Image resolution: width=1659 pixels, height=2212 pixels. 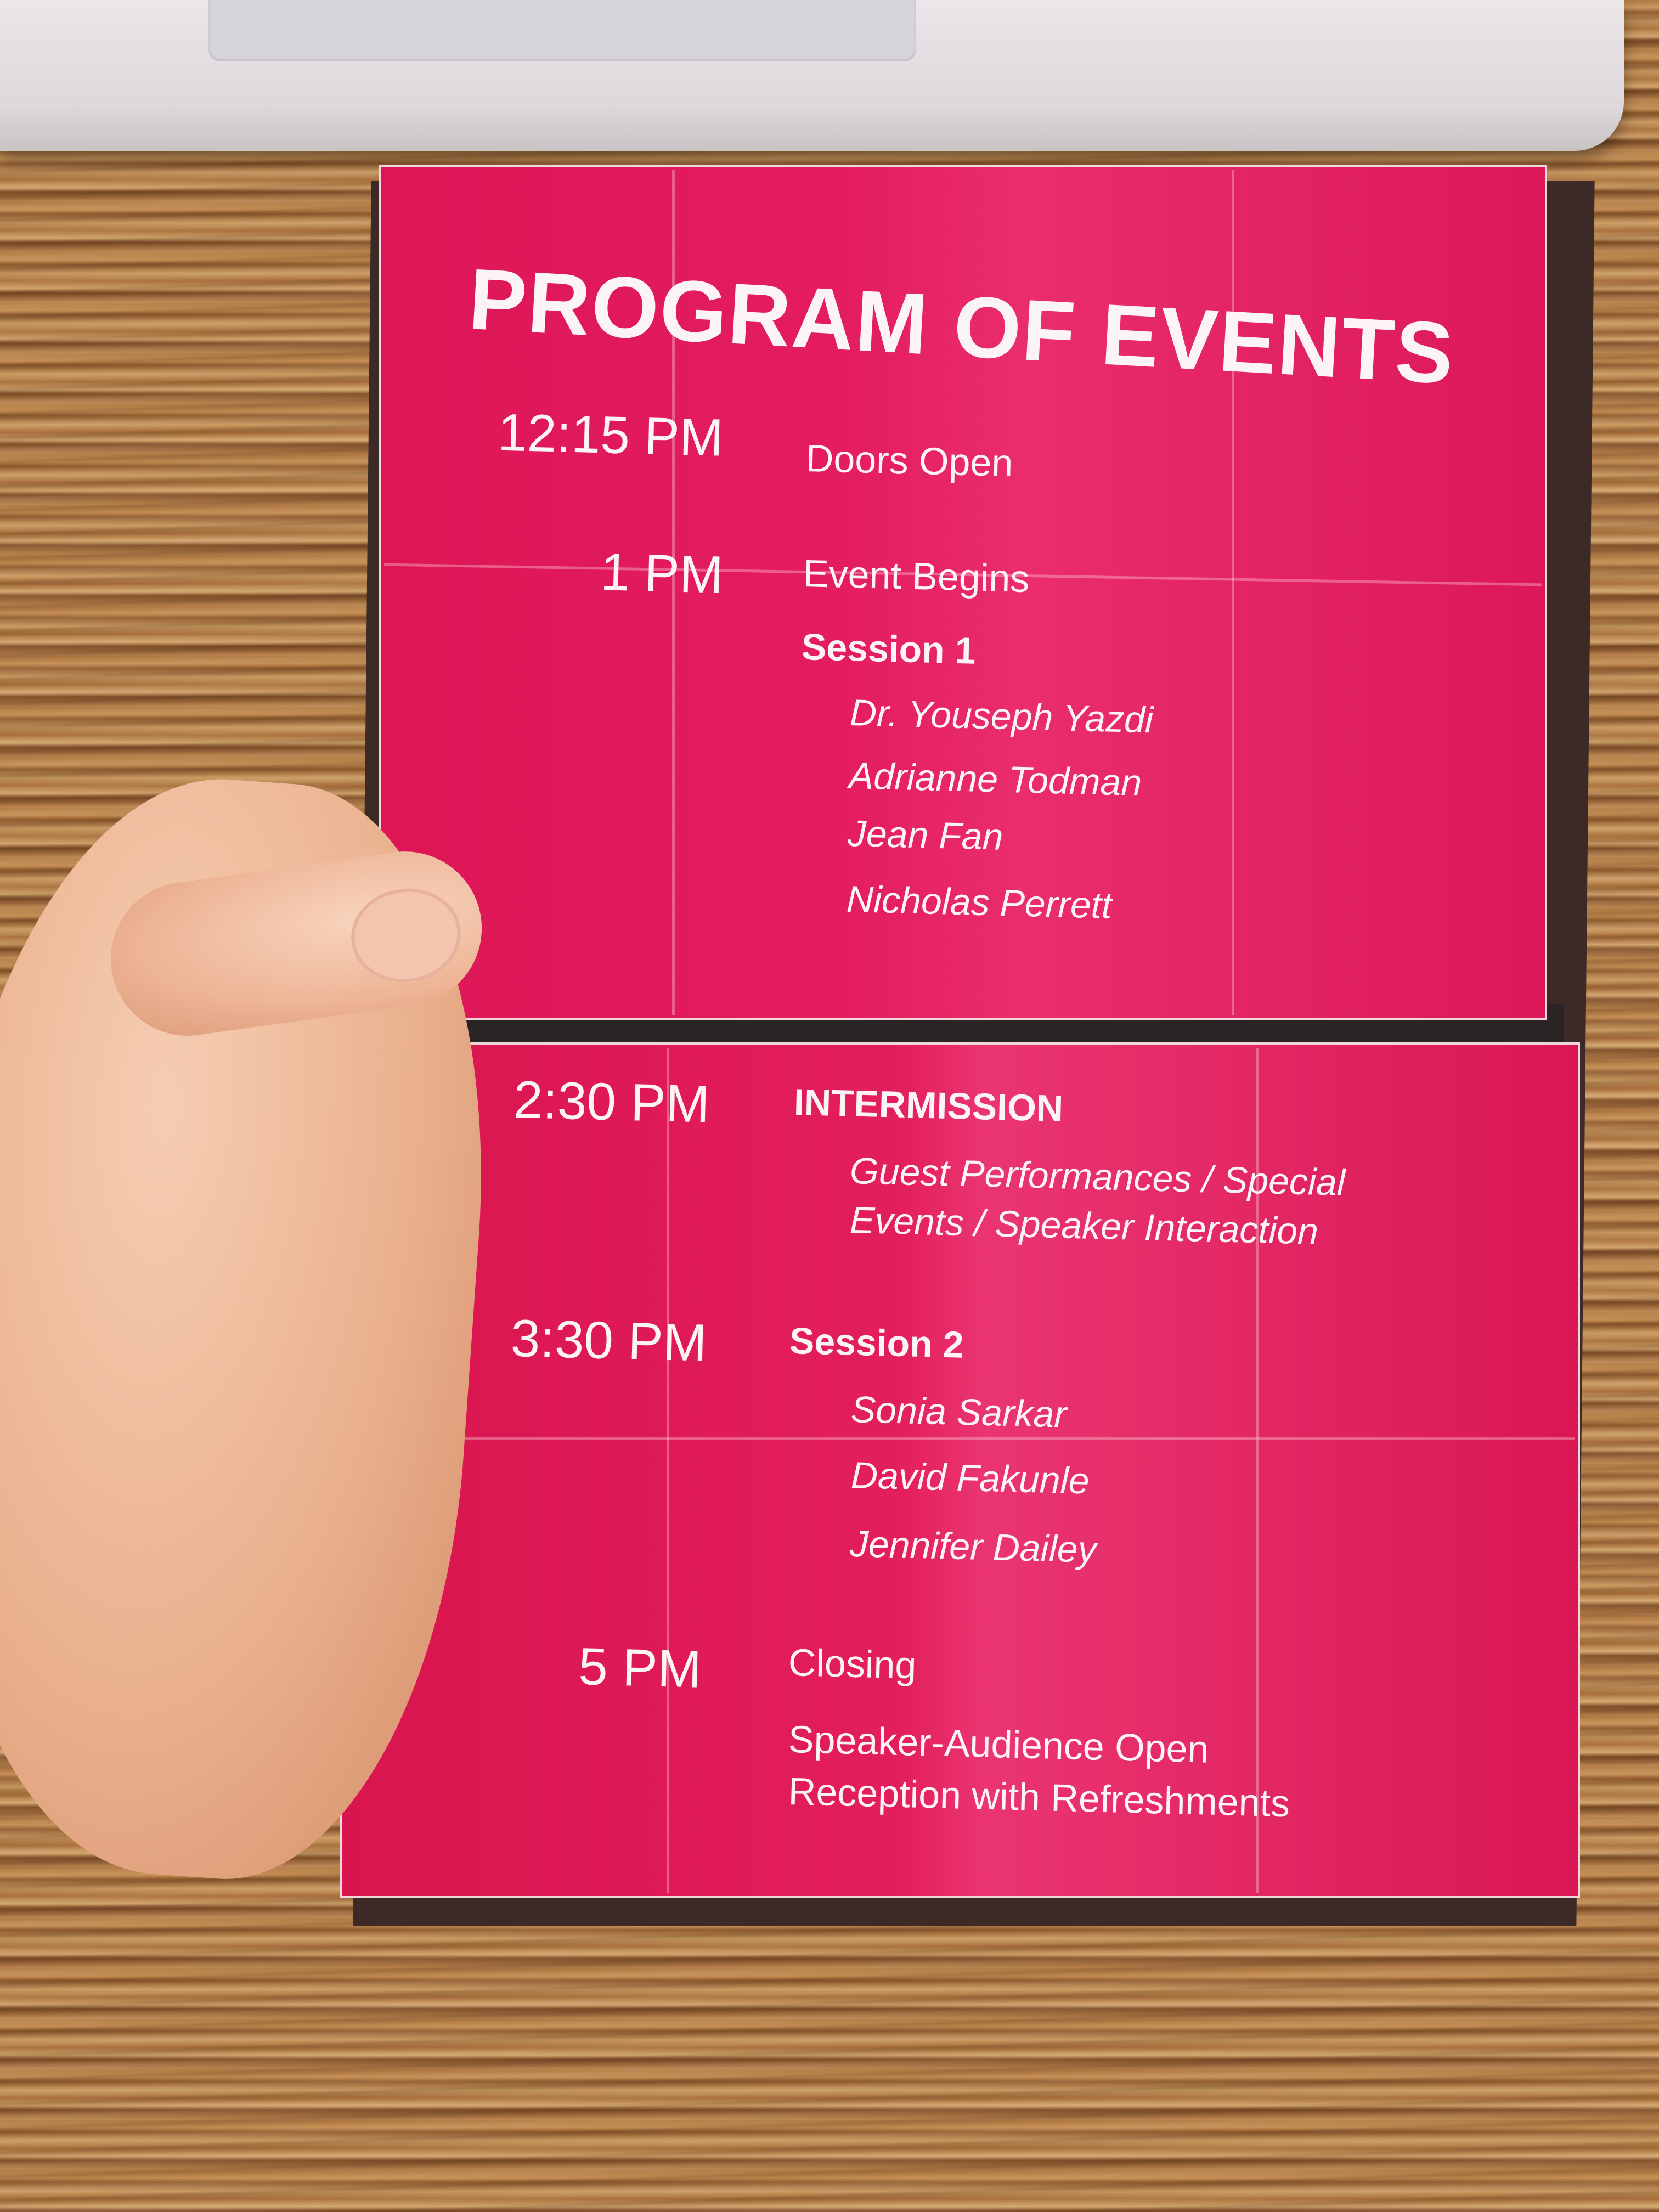 What do you see at coordinates (959, 1412) in the screenshot?
I see `speaker-name: Sonia Sarkar` at bounding box center [959, 1412].